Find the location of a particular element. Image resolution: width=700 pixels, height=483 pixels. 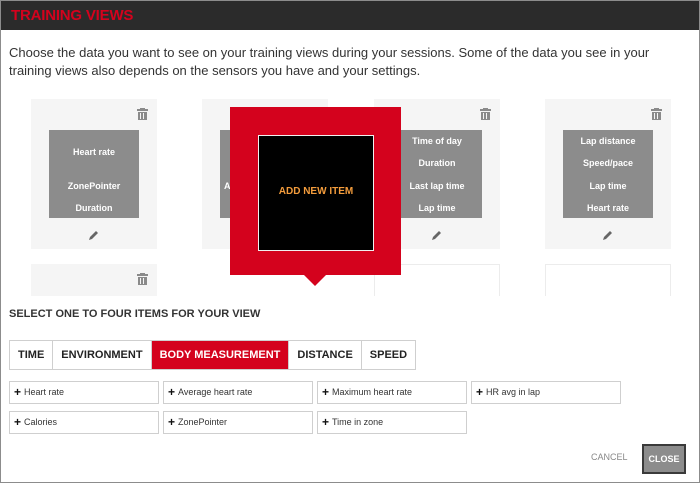

view-item: ZonePointer is located at coordinates (94, 186).